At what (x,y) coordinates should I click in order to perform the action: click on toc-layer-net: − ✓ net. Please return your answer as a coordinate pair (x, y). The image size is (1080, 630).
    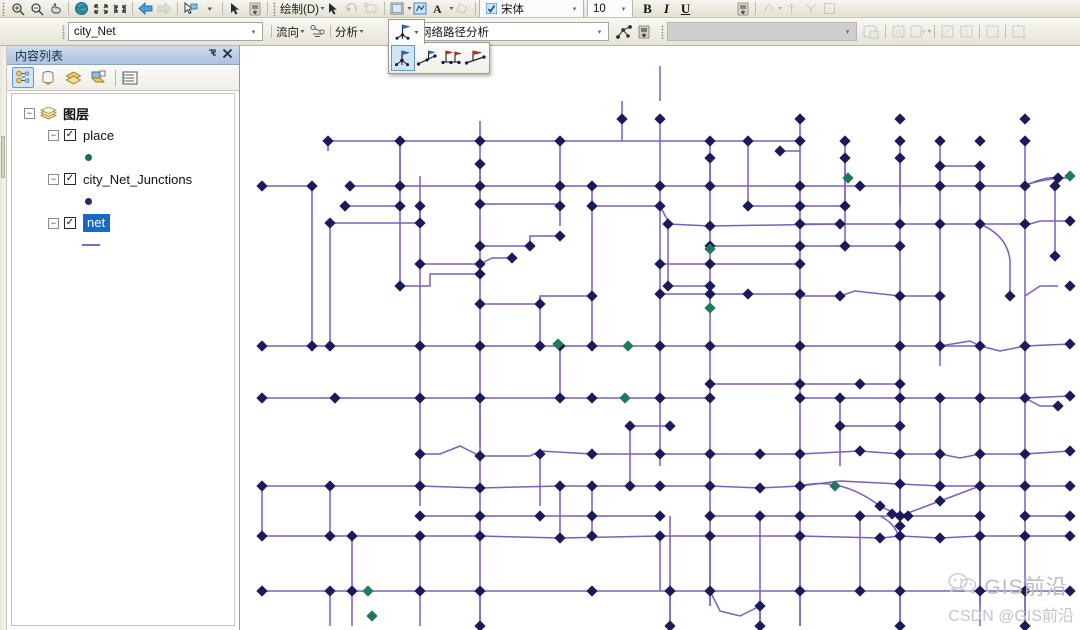
    Looking at the image, I should click on (123, 223).